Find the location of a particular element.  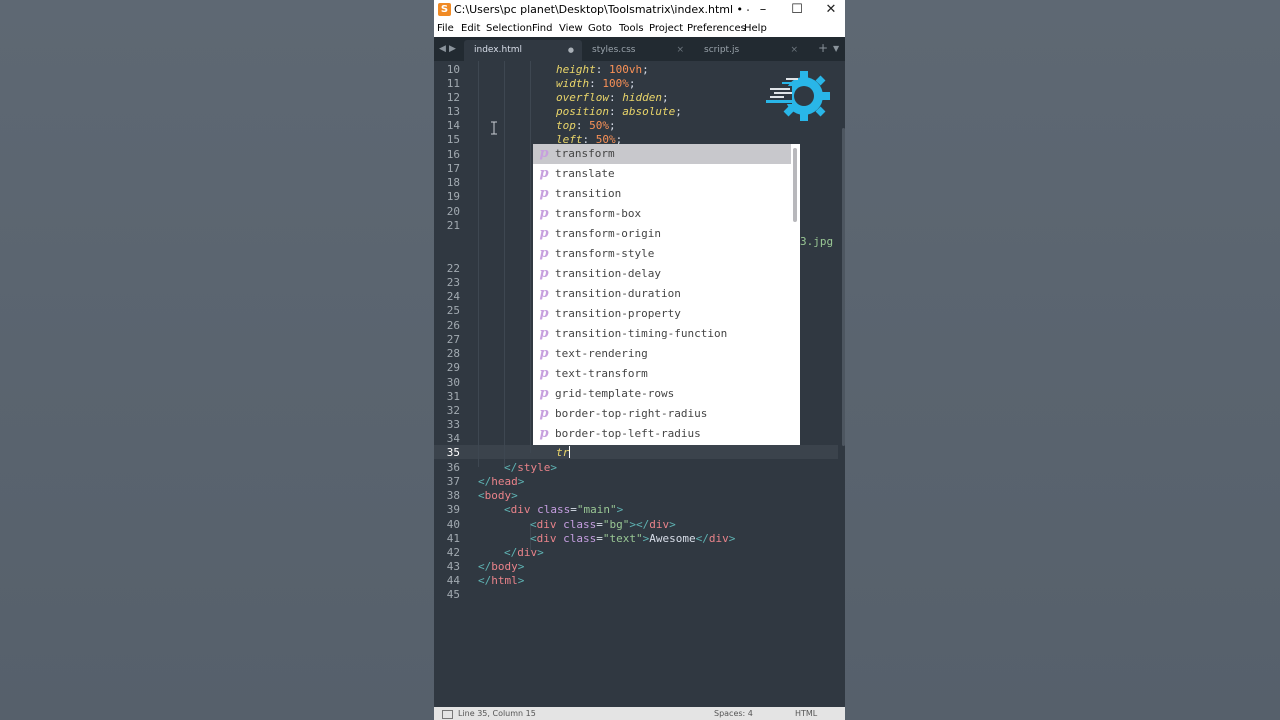

autocomplete-label: transform-origin is located at coordinates (608, 233).